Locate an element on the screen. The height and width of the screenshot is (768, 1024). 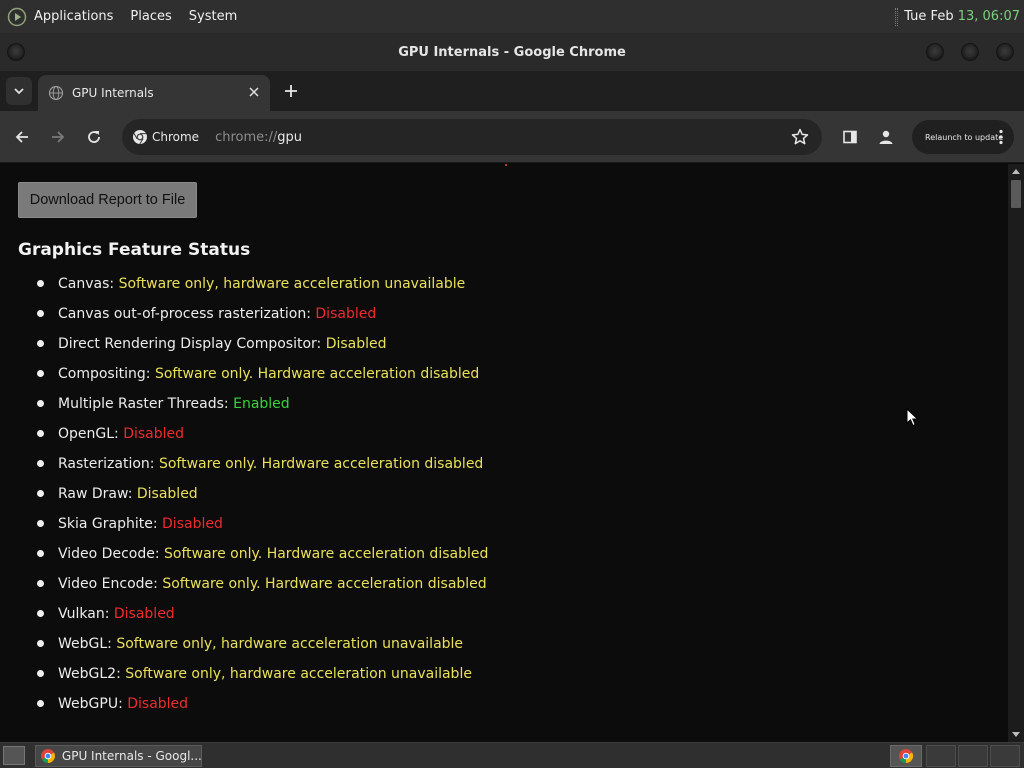
applications-menu: Applications is located at coordinates (73, 16).